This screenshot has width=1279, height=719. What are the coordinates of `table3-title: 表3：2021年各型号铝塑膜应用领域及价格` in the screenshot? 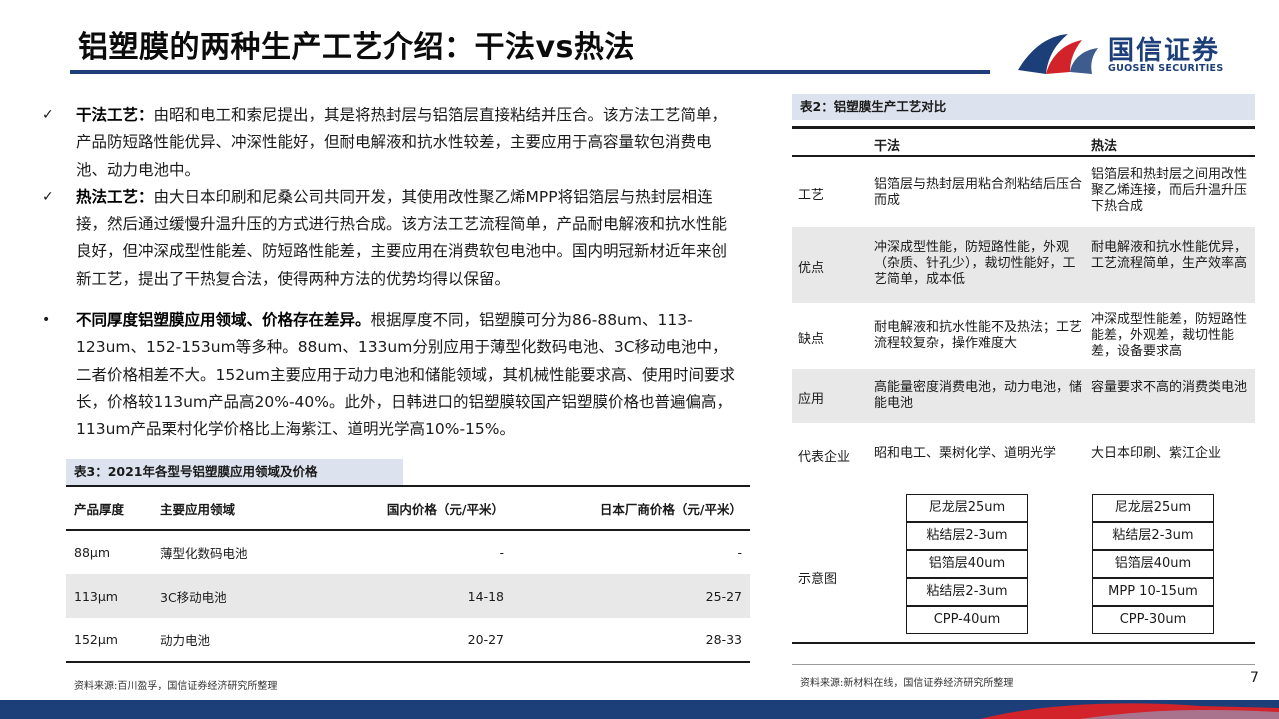 It's located at (234, 472).